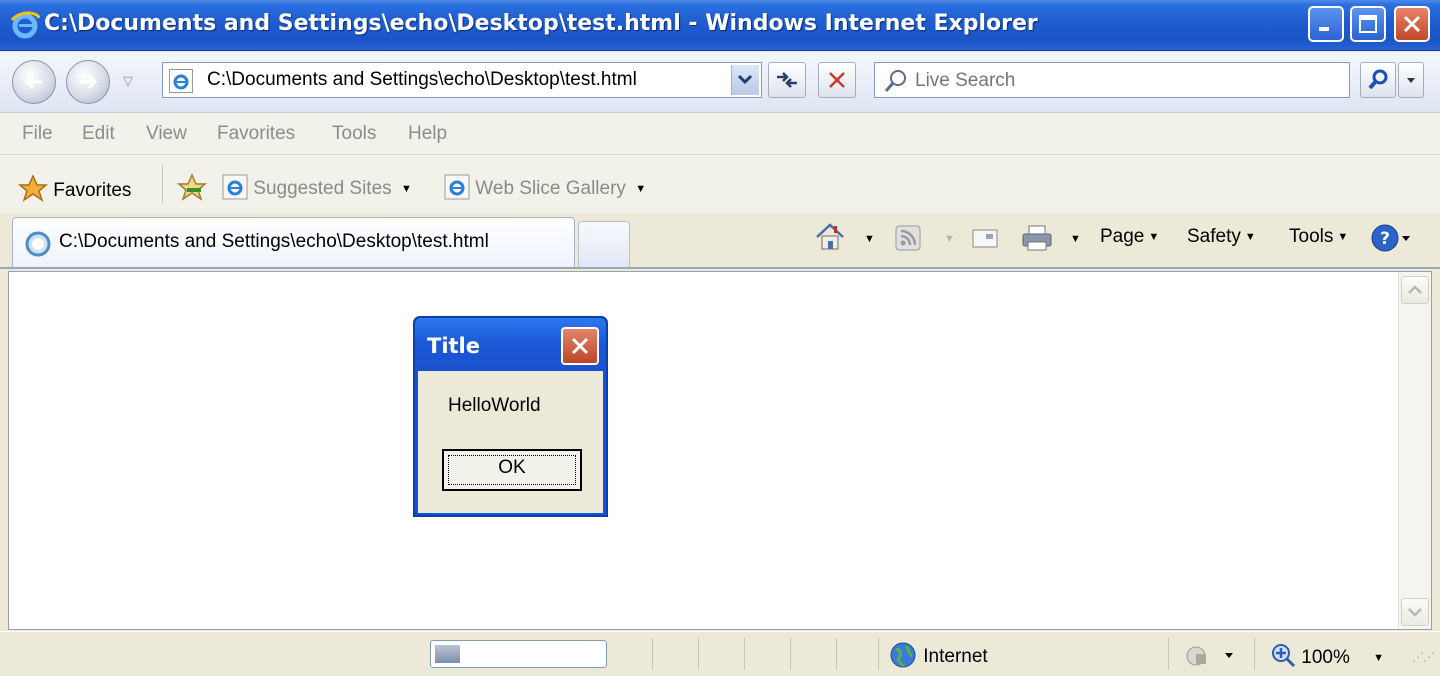  I want to click on progress-fill, so click(447, 654).